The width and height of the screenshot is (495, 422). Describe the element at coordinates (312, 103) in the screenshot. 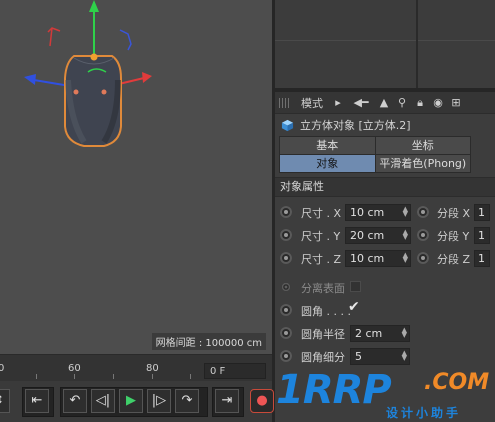

I see `mode-menu: 模式` at that location.